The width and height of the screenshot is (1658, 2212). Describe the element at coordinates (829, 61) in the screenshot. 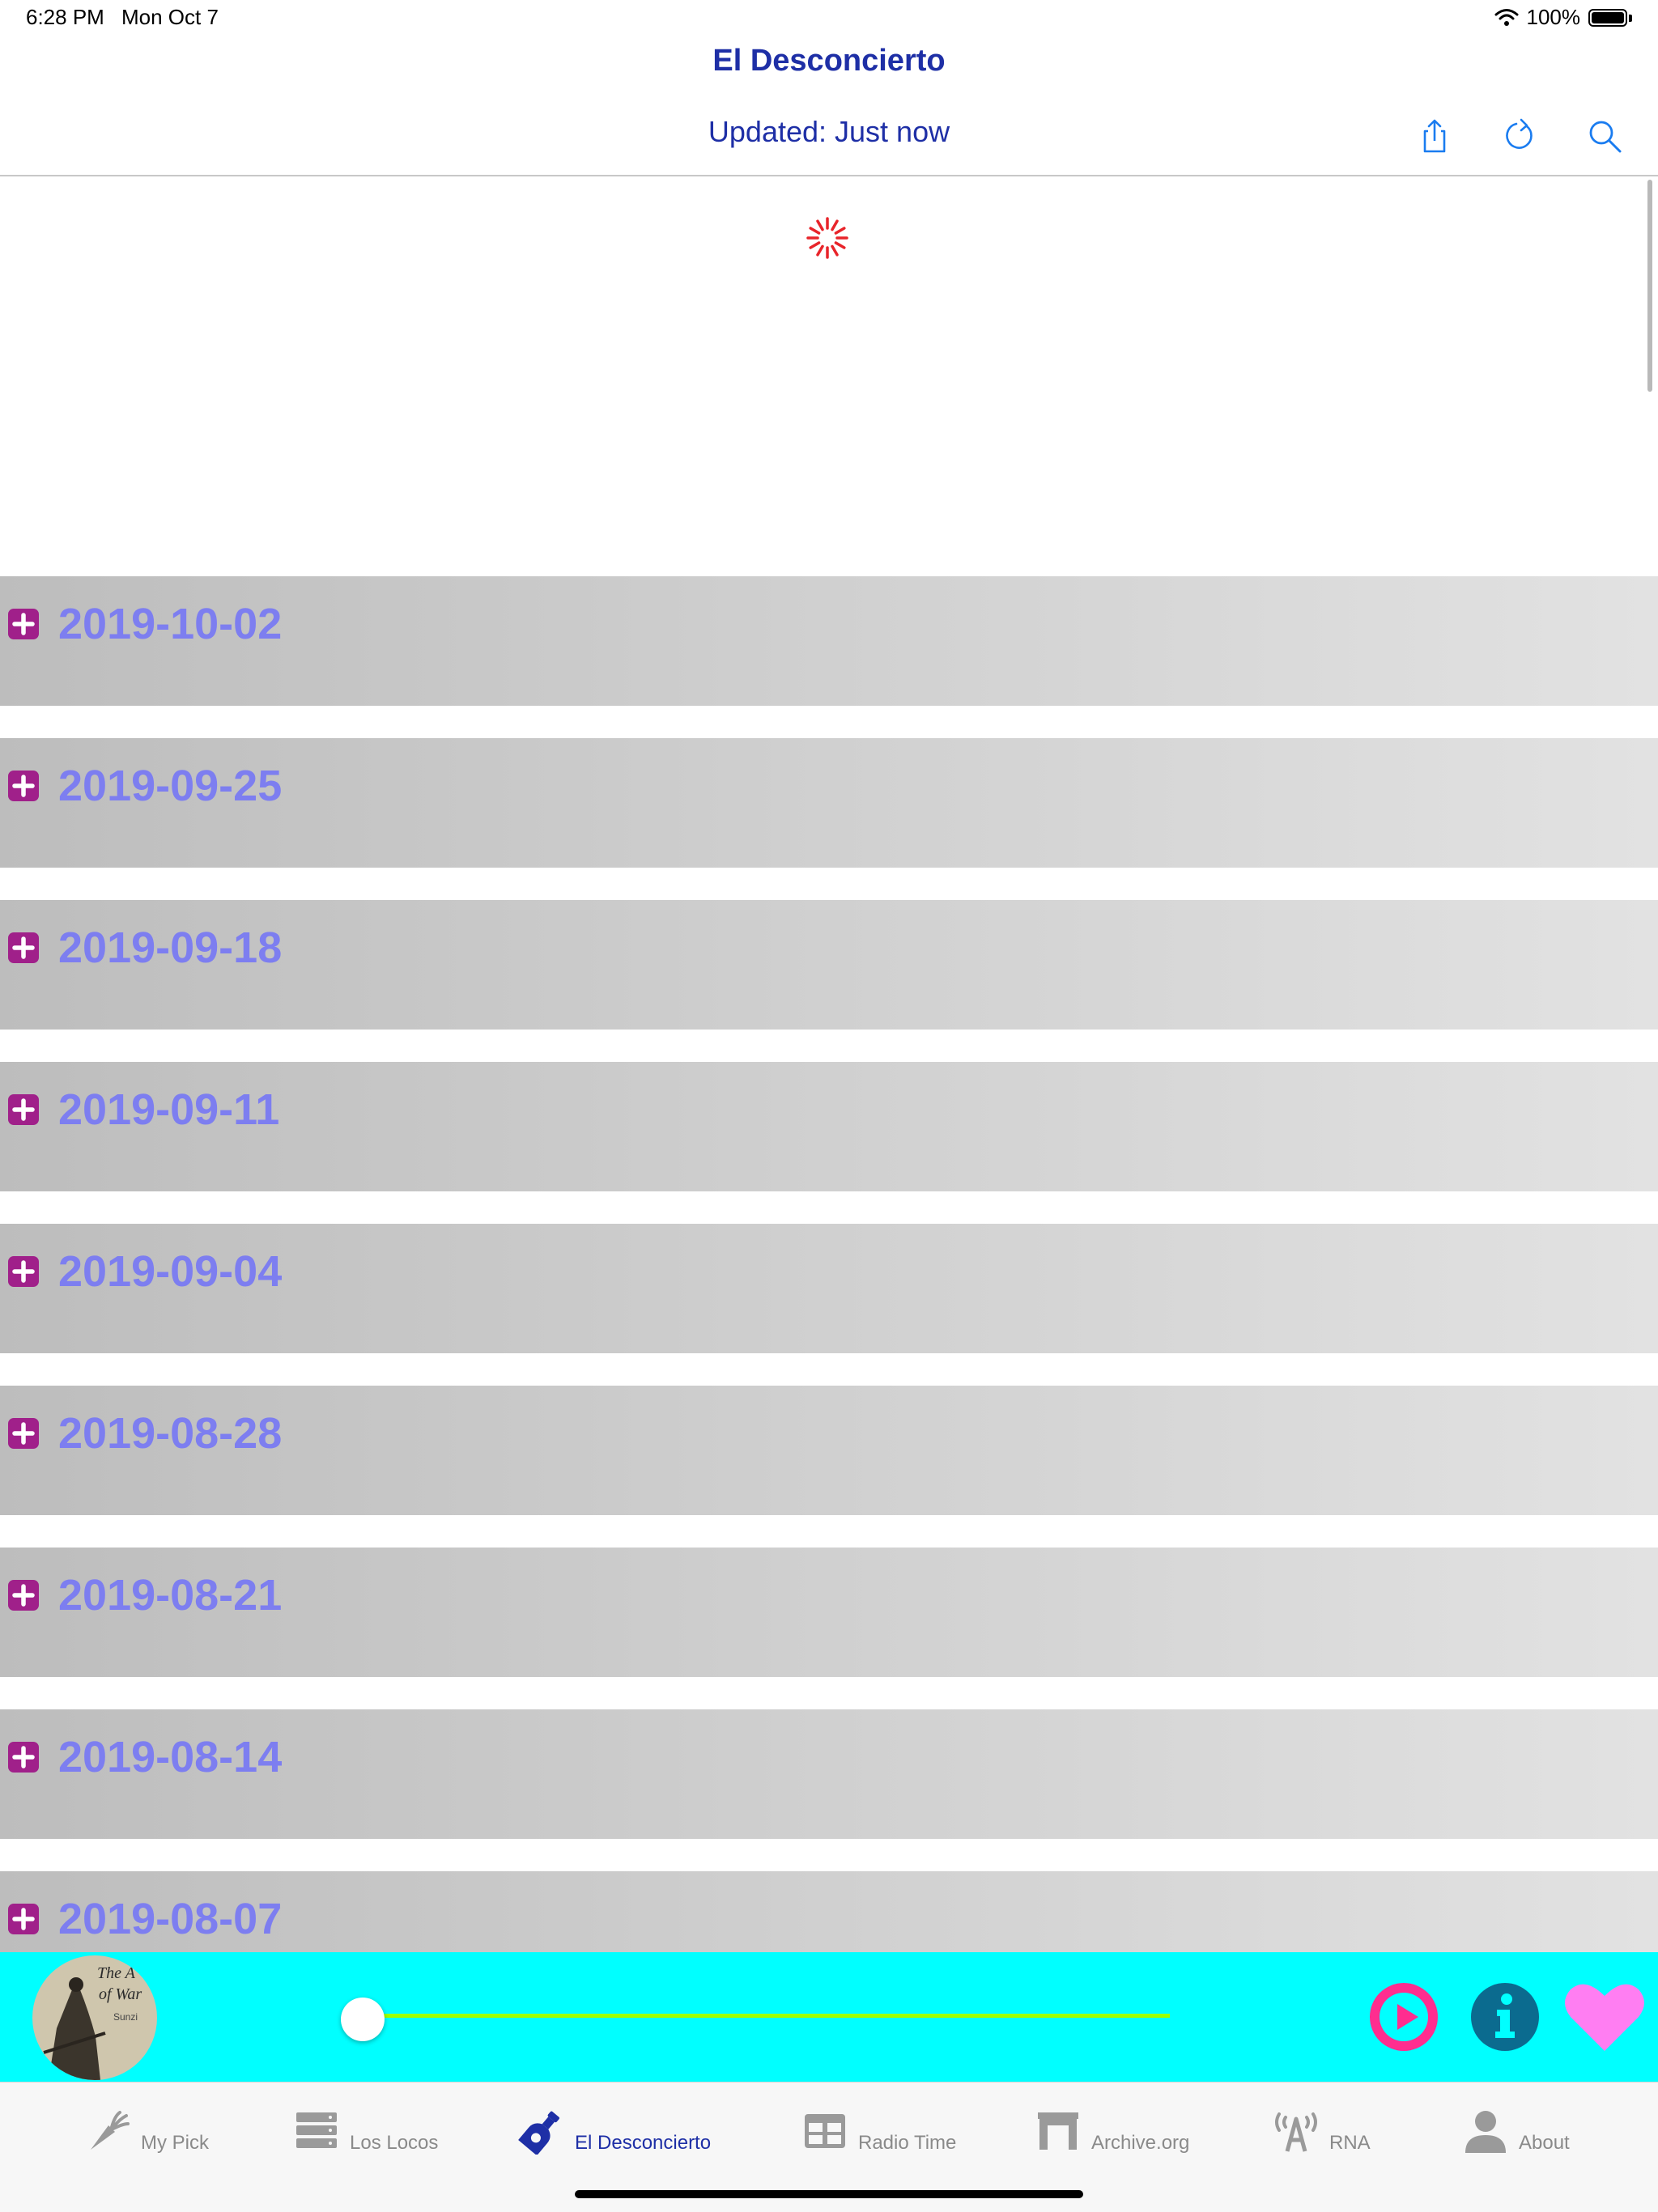

I see `page-title: El Desconcierto` at that location.